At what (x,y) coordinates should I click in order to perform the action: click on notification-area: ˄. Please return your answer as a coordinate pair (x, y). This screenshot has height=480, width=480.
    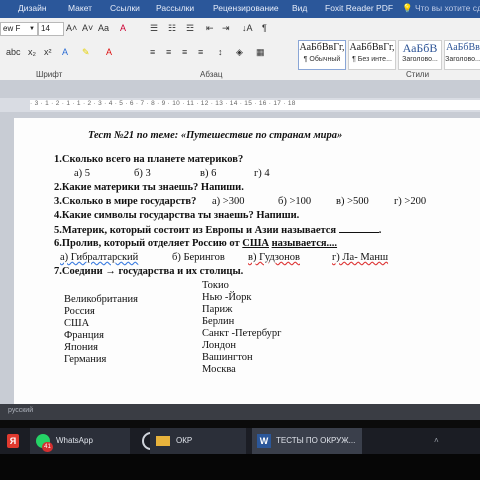
    Looking at the image, I should click on (455, 441).